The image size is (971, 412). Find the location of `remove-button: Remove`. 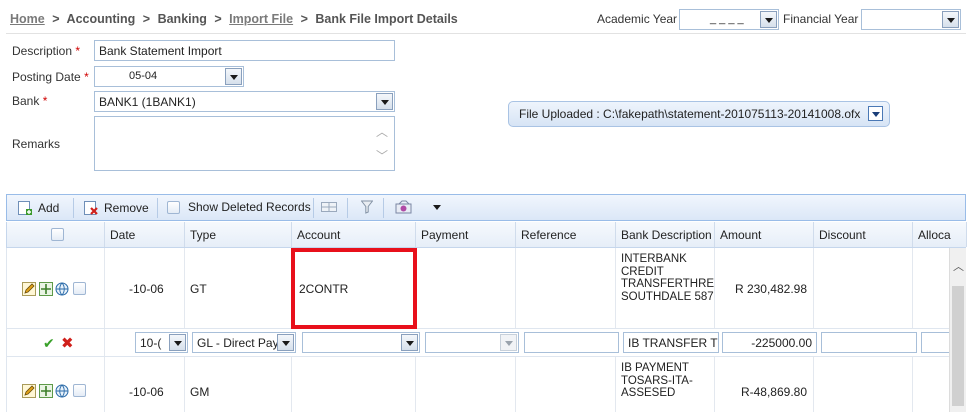

remove-button: Remove is located at coordinates (116, 208).